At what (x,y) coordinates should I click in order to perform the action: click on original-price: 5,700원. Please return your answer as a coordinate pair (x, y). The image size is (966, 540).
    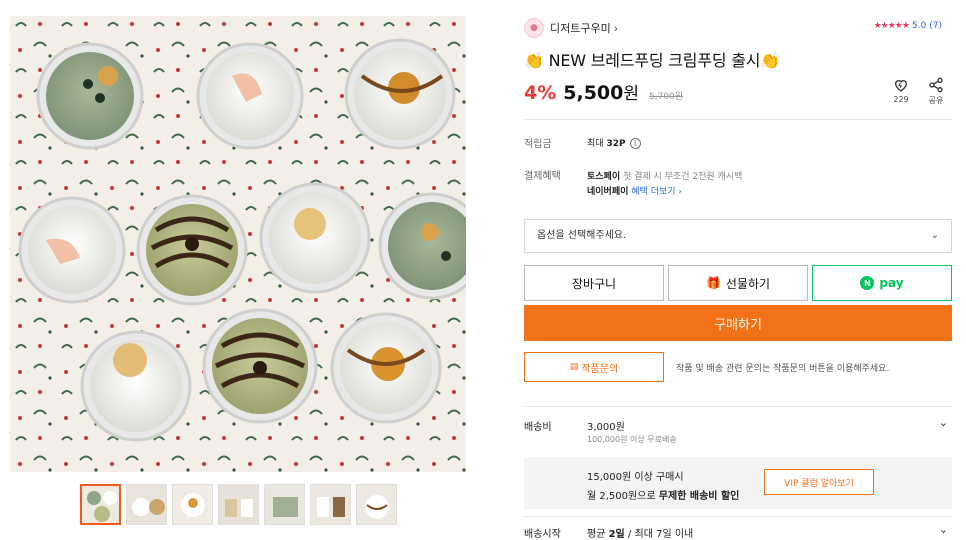
    Looking at the image, I should click on (666, 97).